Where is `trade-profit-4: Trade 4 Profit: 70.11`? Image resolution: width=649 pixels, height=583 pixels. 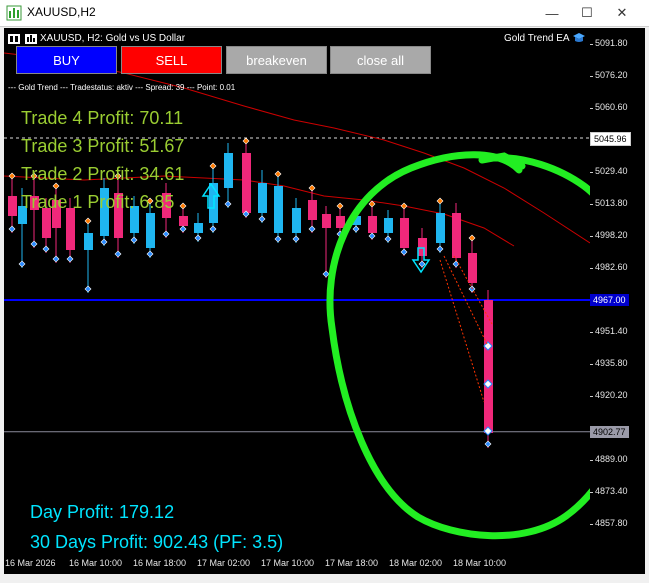
trade-profit-4: Trade 4 Profit: 70.11 is located at coordinates (102, 118).